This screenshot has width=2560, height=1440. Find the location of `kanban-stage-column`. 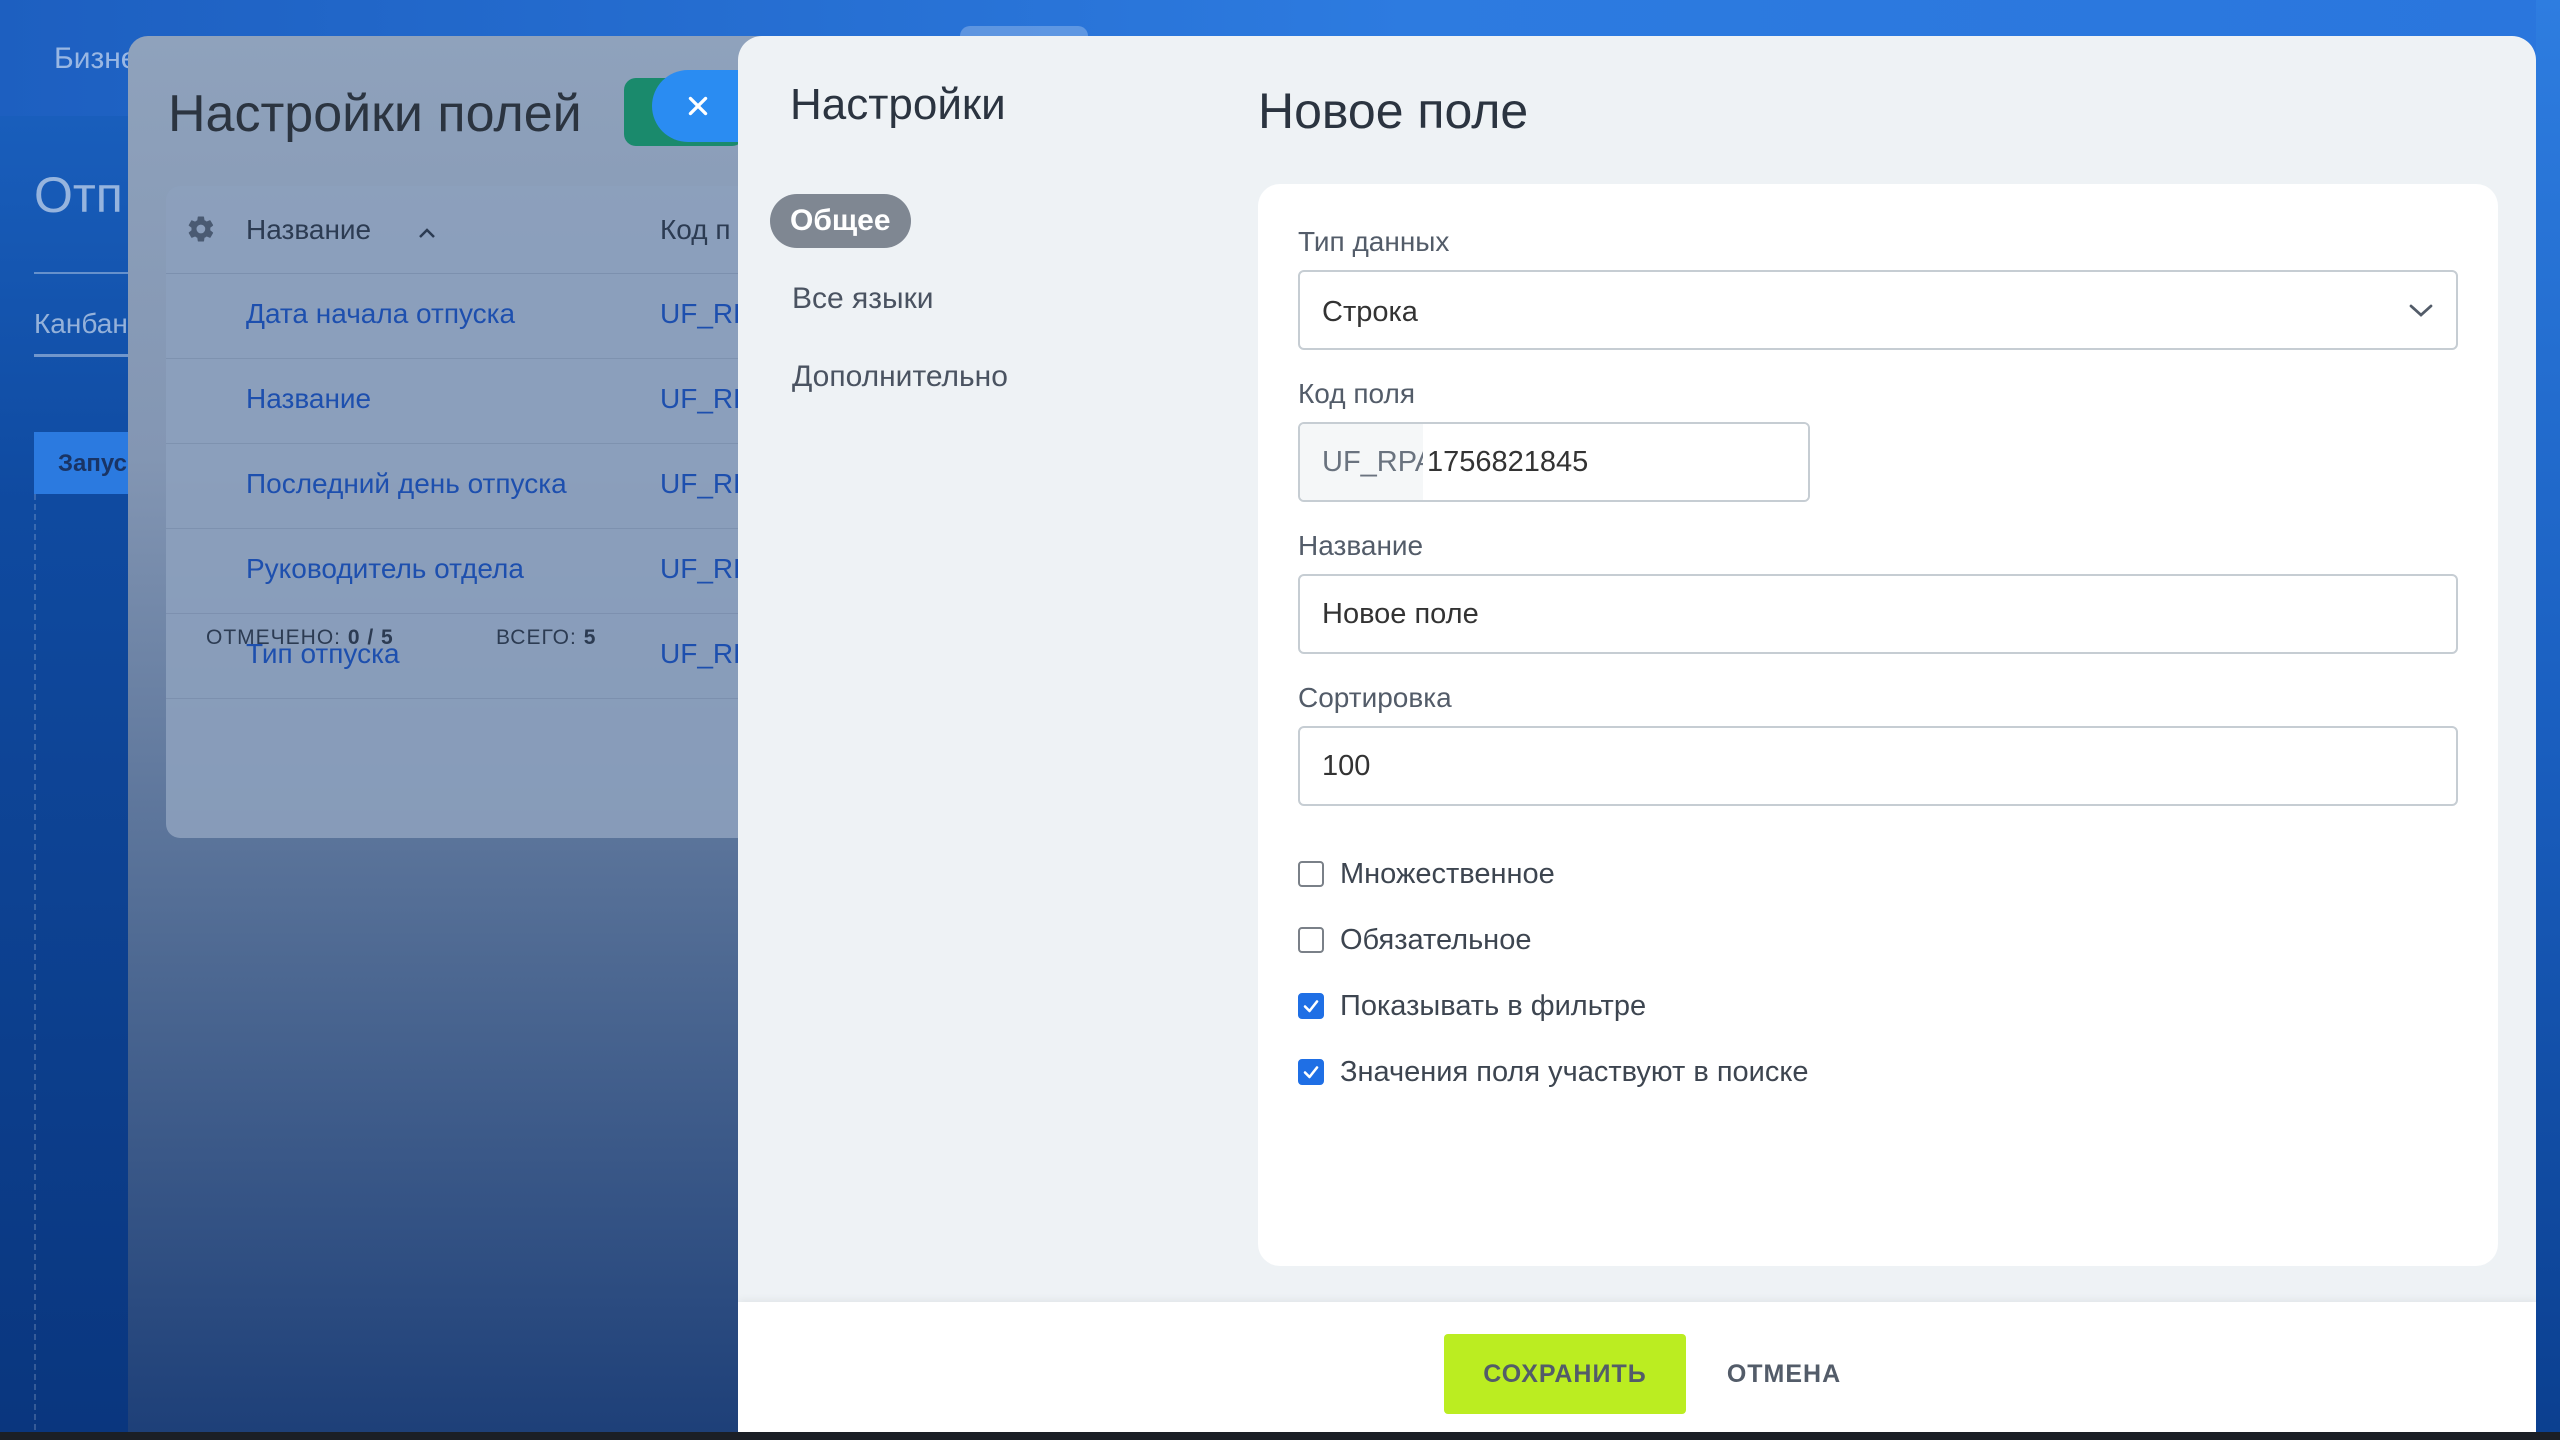

kanban-stage-column is located at coordinates (84, 967).